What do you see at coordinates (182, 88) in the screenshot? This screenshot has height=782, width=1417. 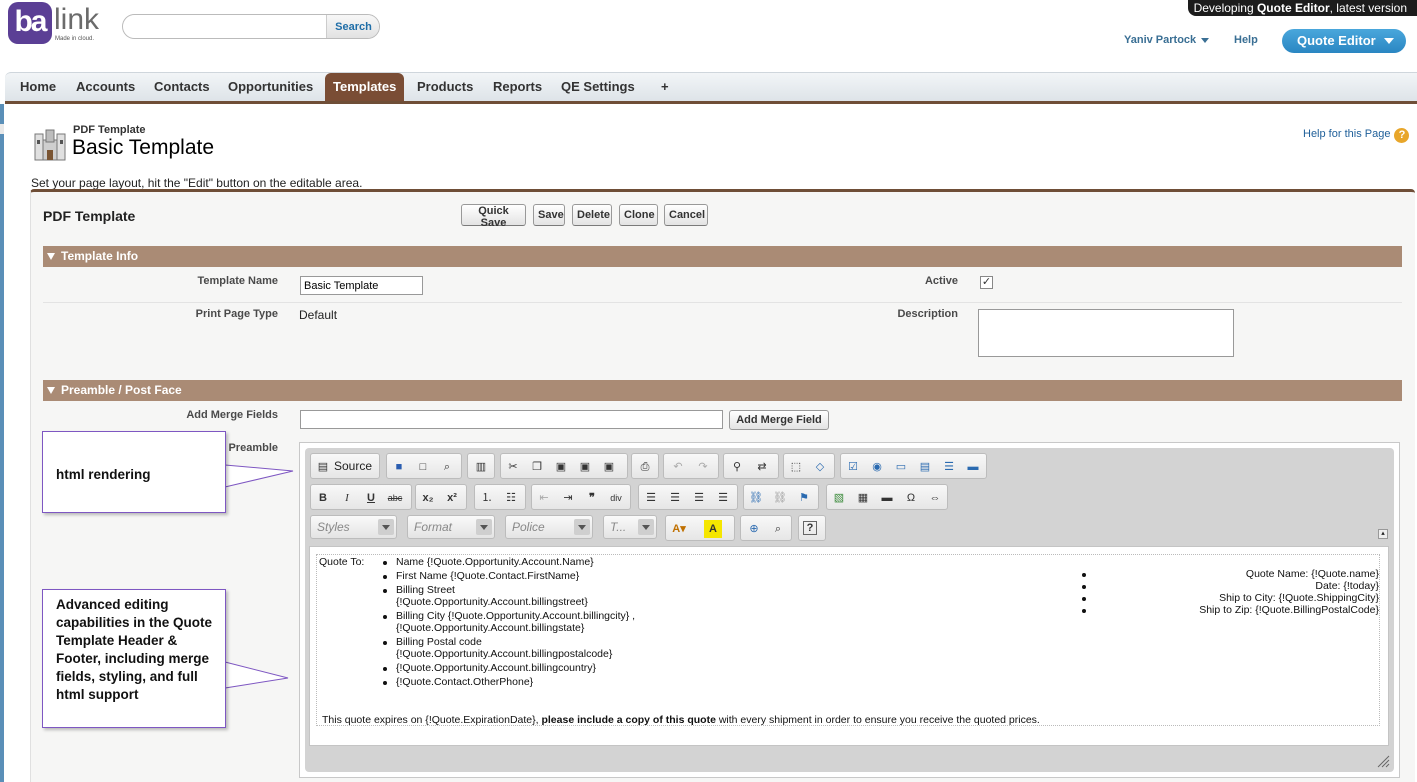 I see `tab-contacts: Contacts` at bounding box center [182, 88].